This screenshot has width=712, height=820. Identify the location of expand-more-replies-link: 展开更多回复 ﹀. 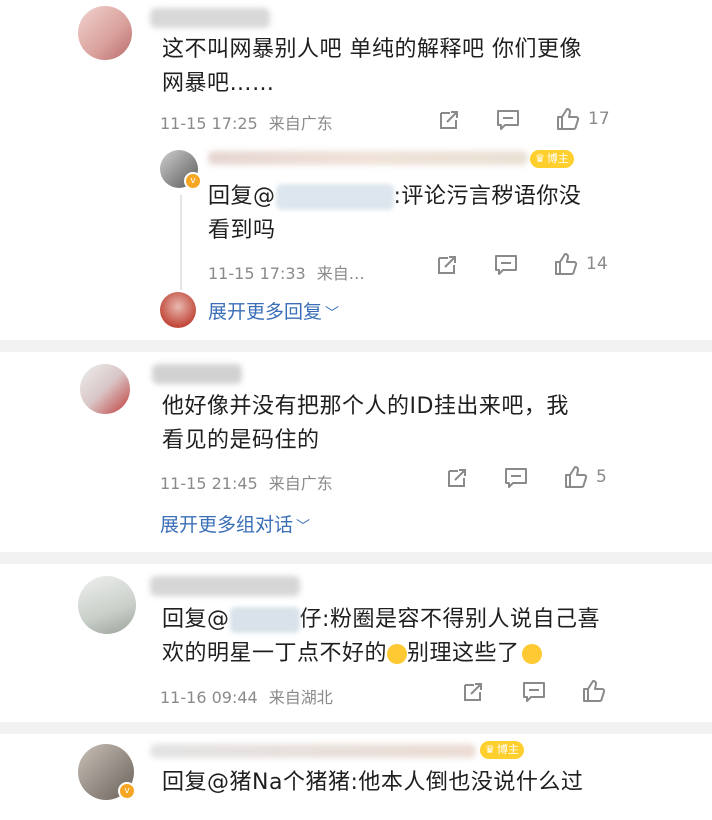
(273, 310).